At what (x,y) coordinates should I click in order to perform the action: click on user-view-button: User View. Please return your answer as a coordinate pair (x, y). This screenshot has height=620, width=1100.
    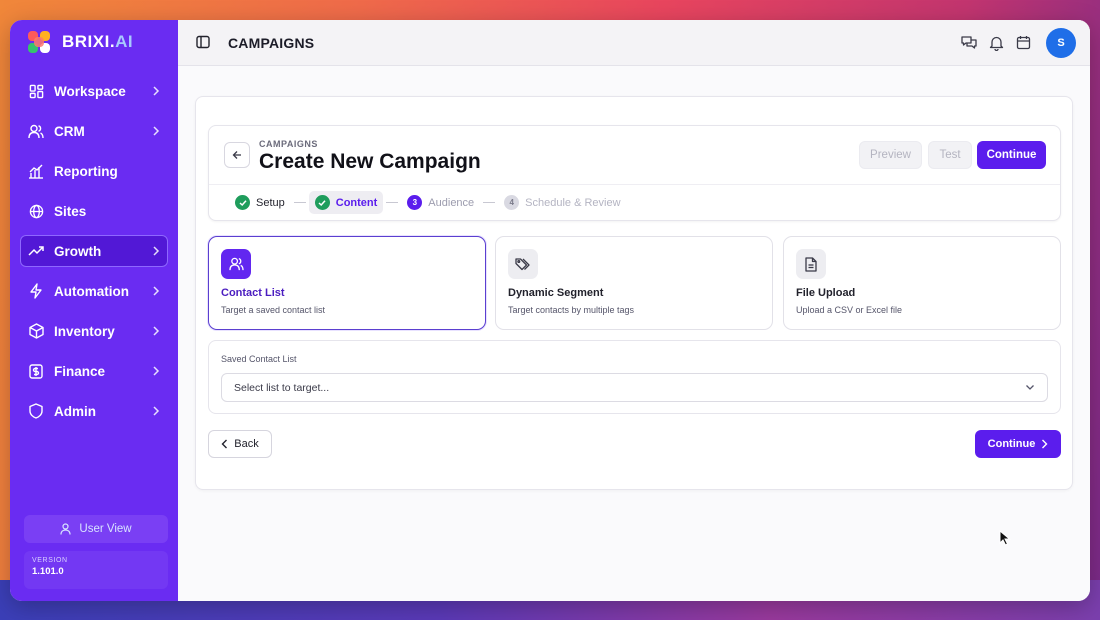
    Looking at the image, I should click on (96, 529).